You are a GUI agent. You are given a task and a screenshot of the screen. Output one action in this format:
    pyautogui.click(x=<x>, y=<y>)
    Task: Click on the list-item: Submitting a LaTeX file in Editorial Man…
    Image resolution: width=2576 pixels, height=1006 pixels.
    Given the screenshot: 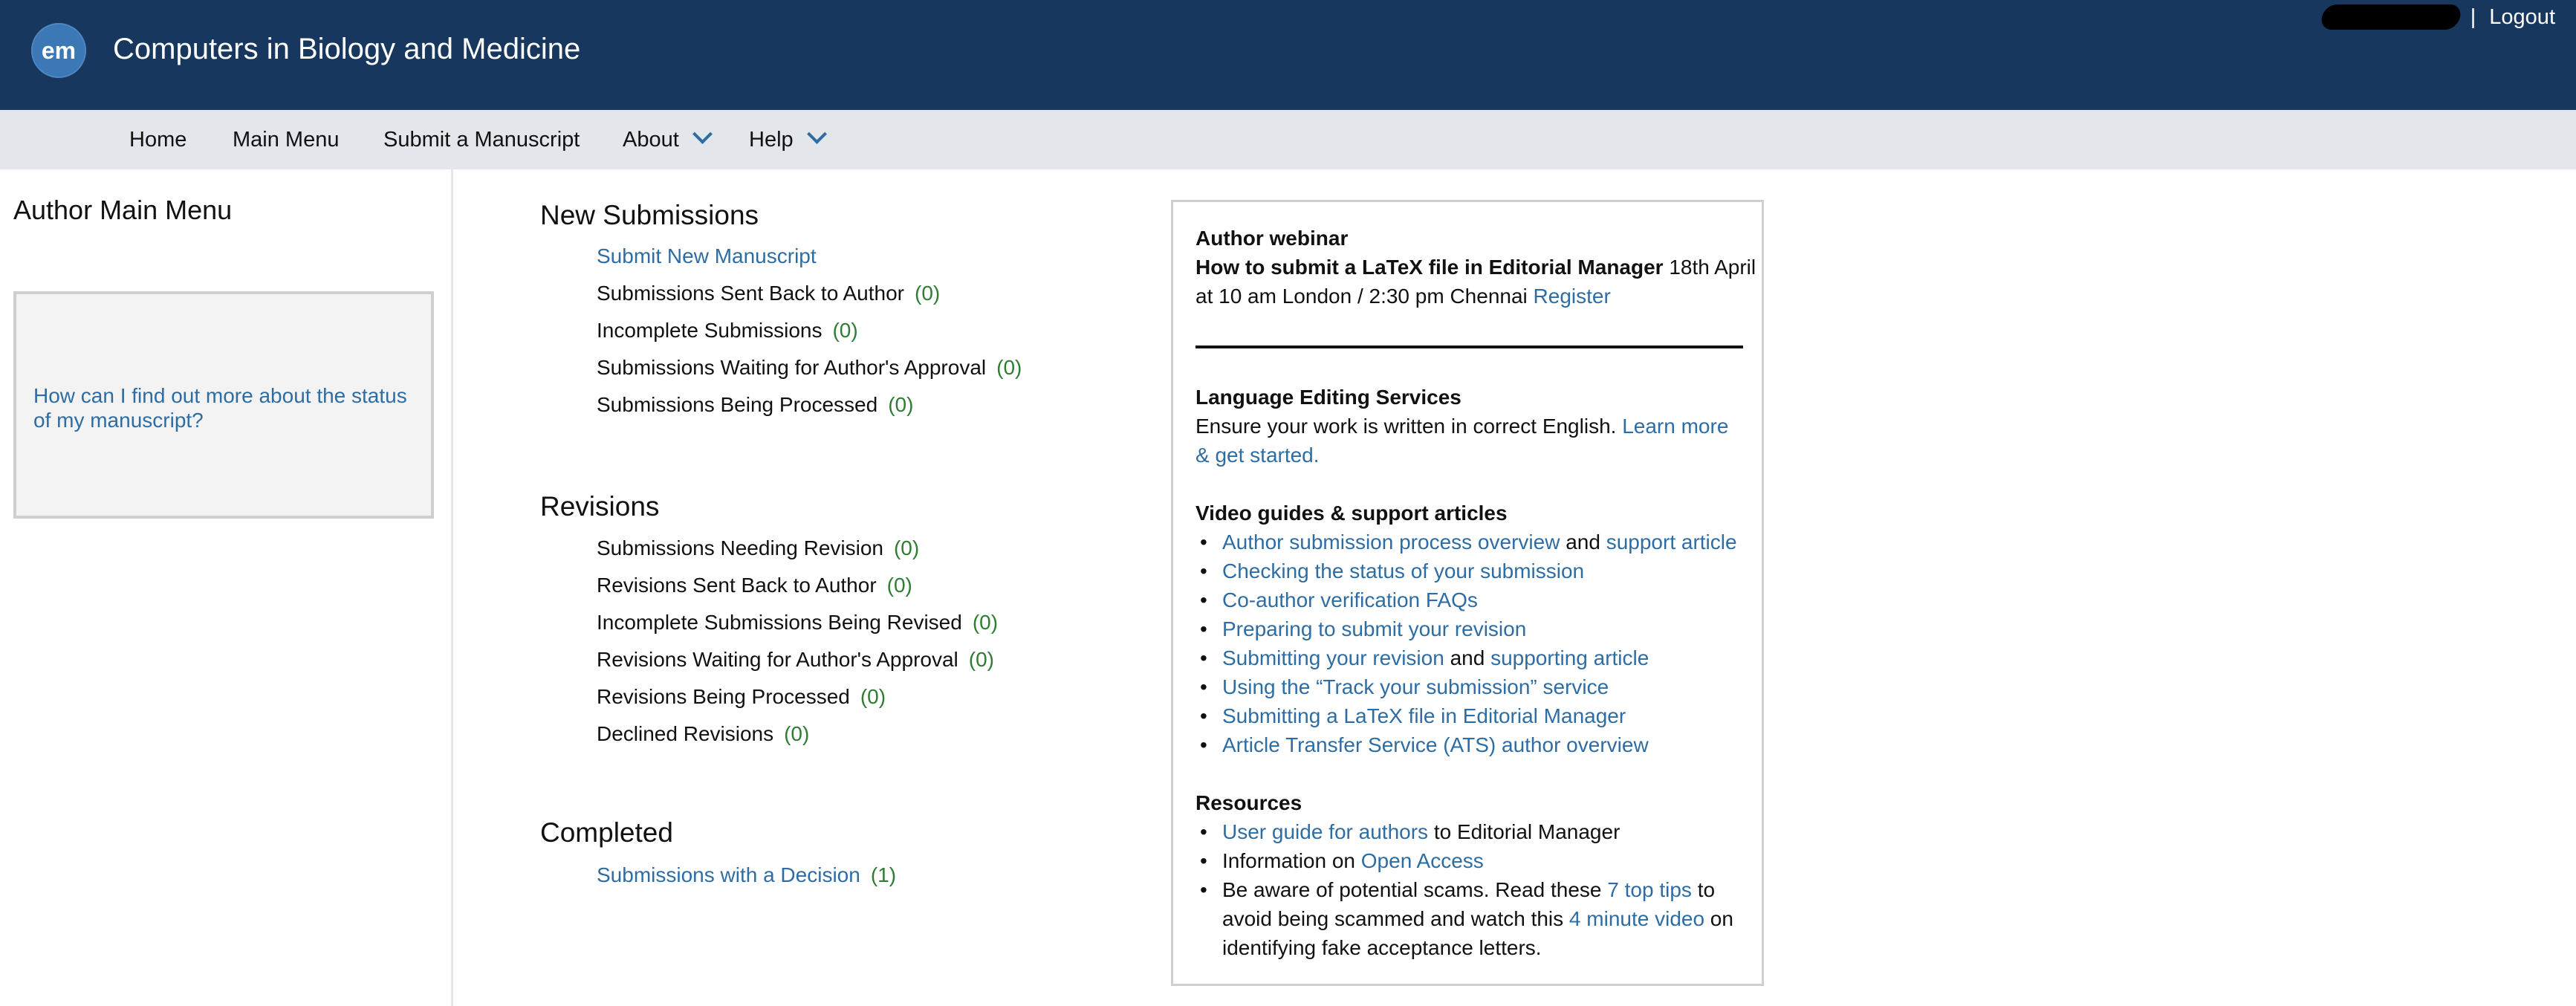 What is the action you would take?
    pyautogui.click(x=1471, y=715)
    